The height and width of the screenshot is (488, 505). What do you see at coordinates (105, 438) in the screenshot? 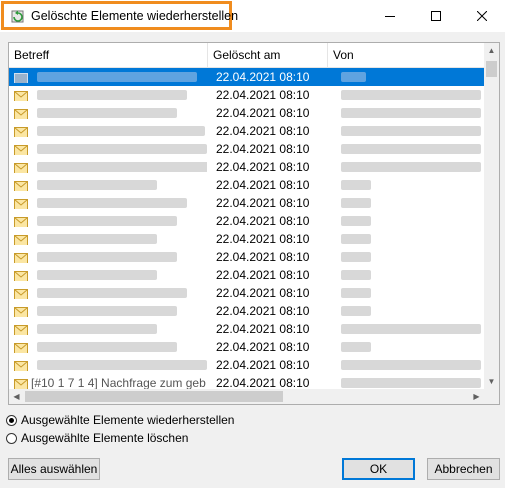
I see `delete-option-label: Ausgewählte Elemente löschen` at bounding box center [105, 438].